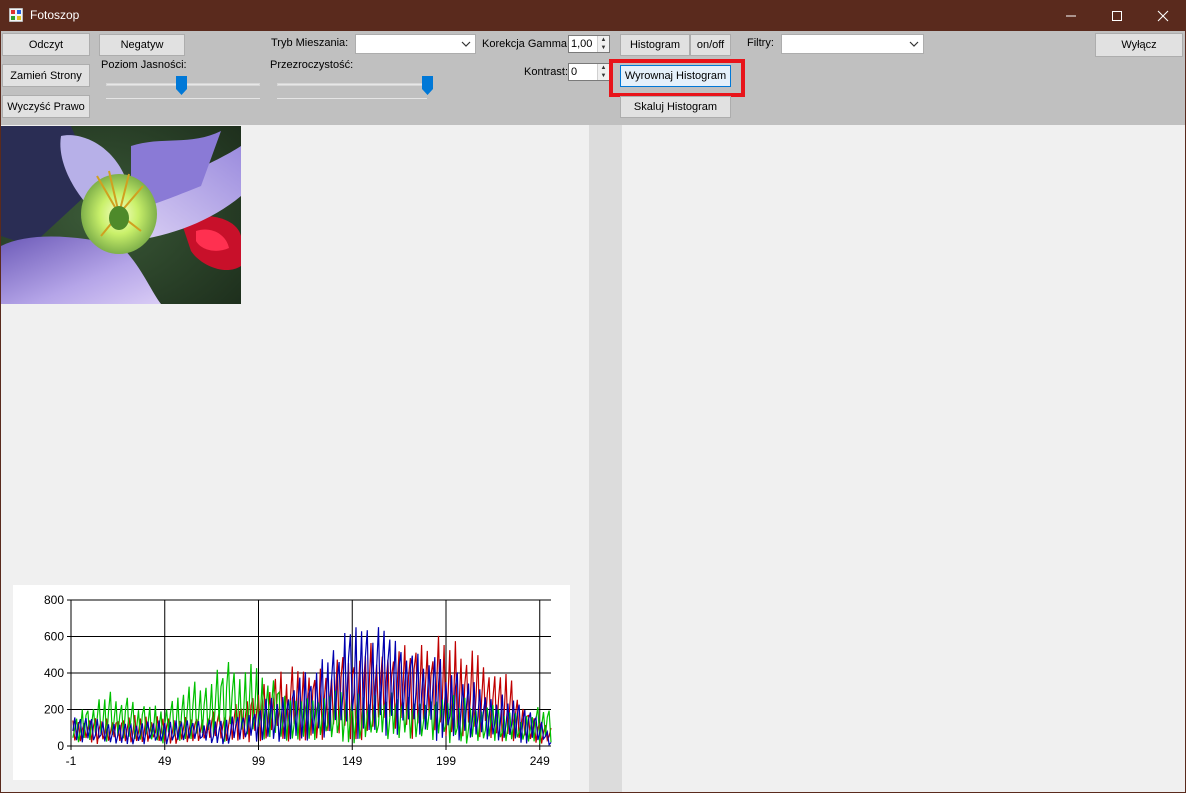 The image size is (1186, 793). What do you see at coordinates (1139, 45) in the screenshot?
I see `wylacz-button: Wyłącz` at bounding box center [1139, 45].